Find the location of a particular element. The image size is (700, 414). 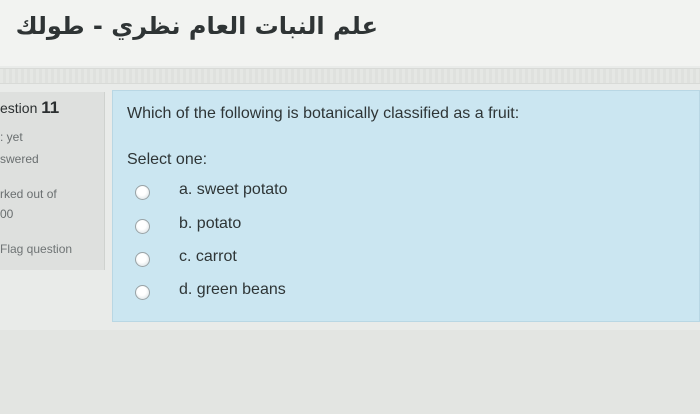

marks-line-1: rked out of is located at coordinates (28, 194).